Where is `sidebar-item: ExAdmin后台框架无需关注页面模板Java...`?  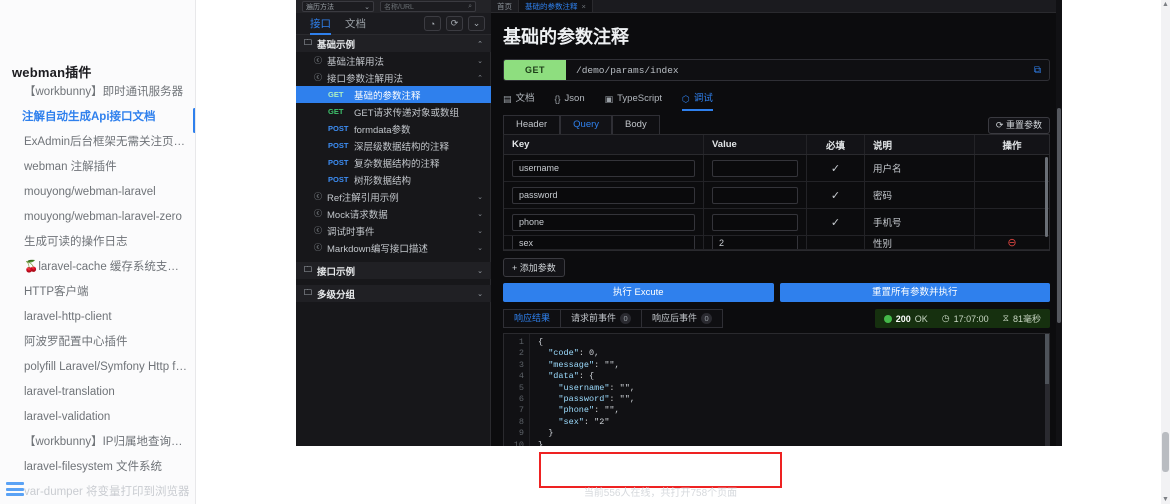
sidebar-item: ExAdmin后台框架无需关注页面模板Java... is located at coordinates (97, 142).